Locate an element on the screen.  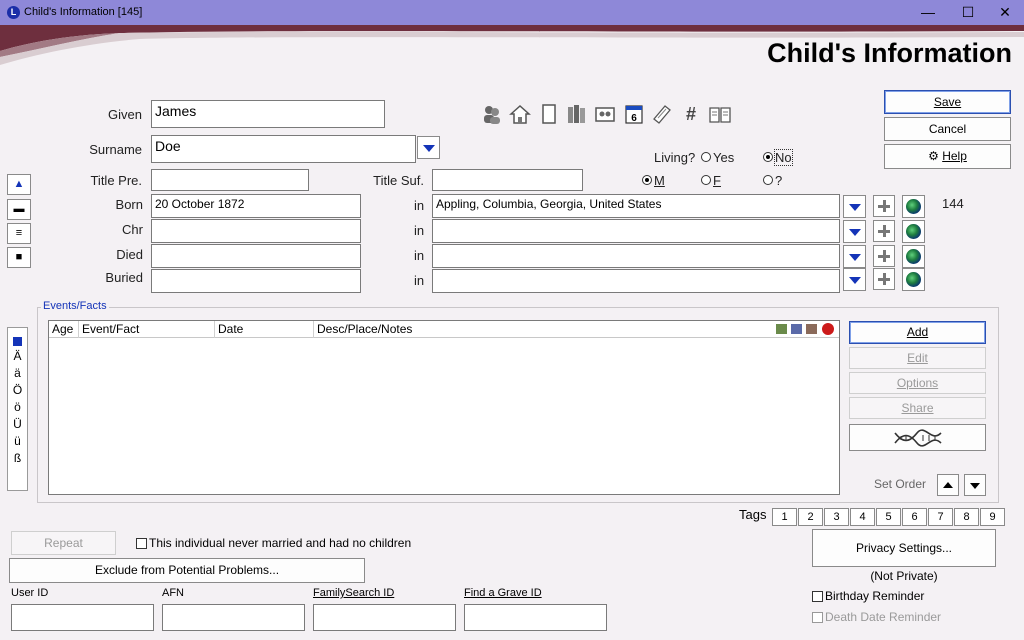
special-char-item: ß is located at coordinates (17, 458).